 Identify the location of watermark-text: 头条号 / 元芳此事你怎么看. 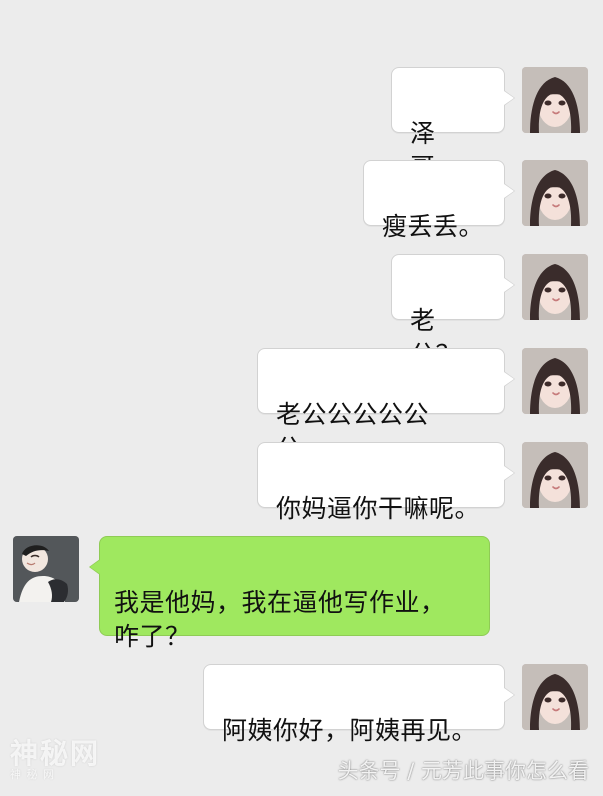
(463, 771).